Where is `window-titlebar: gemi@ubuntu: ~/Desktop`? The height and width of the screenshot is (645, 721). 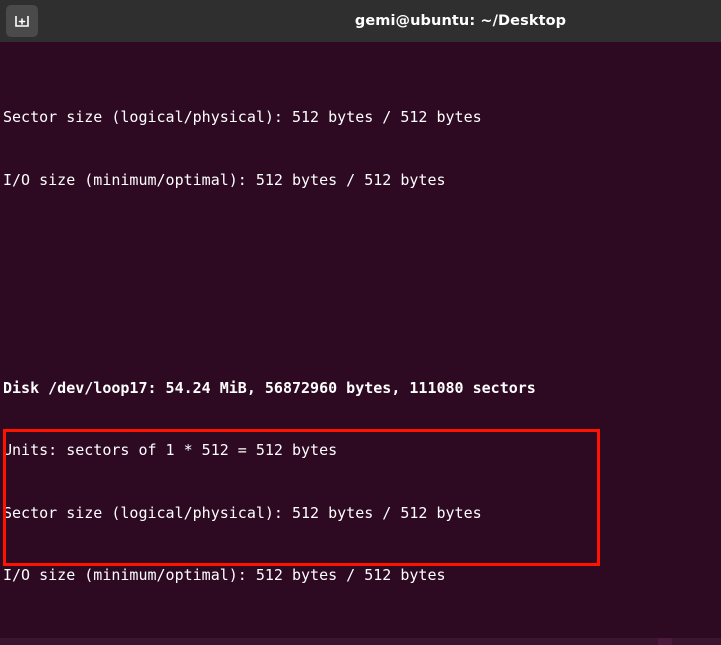 window-titlebar: gemi@ubuntu: ~/Desktop is located at coordinates (360, 21).